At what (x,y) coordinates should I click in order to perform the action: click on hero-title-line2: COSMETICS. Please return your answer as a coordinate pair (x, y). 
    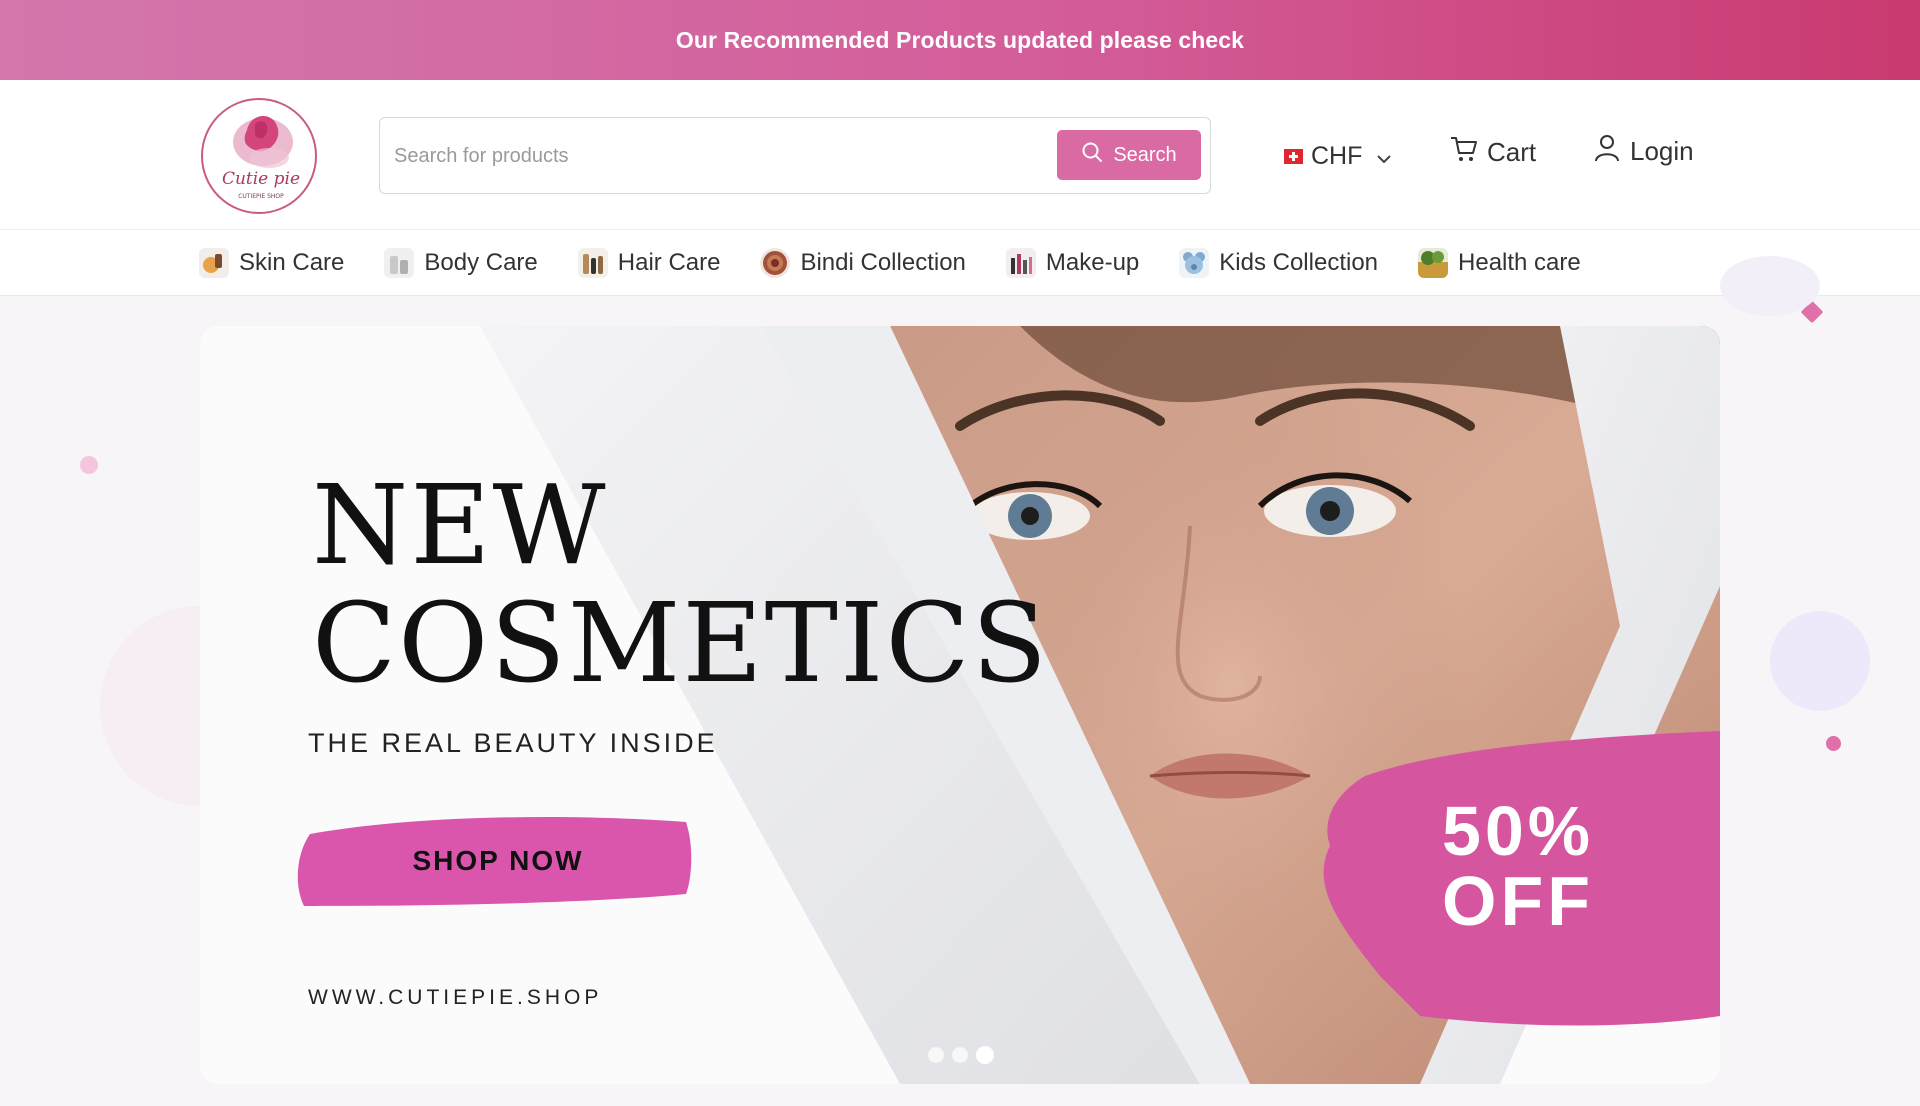
    Looking at the image, I should click on (680, 643).